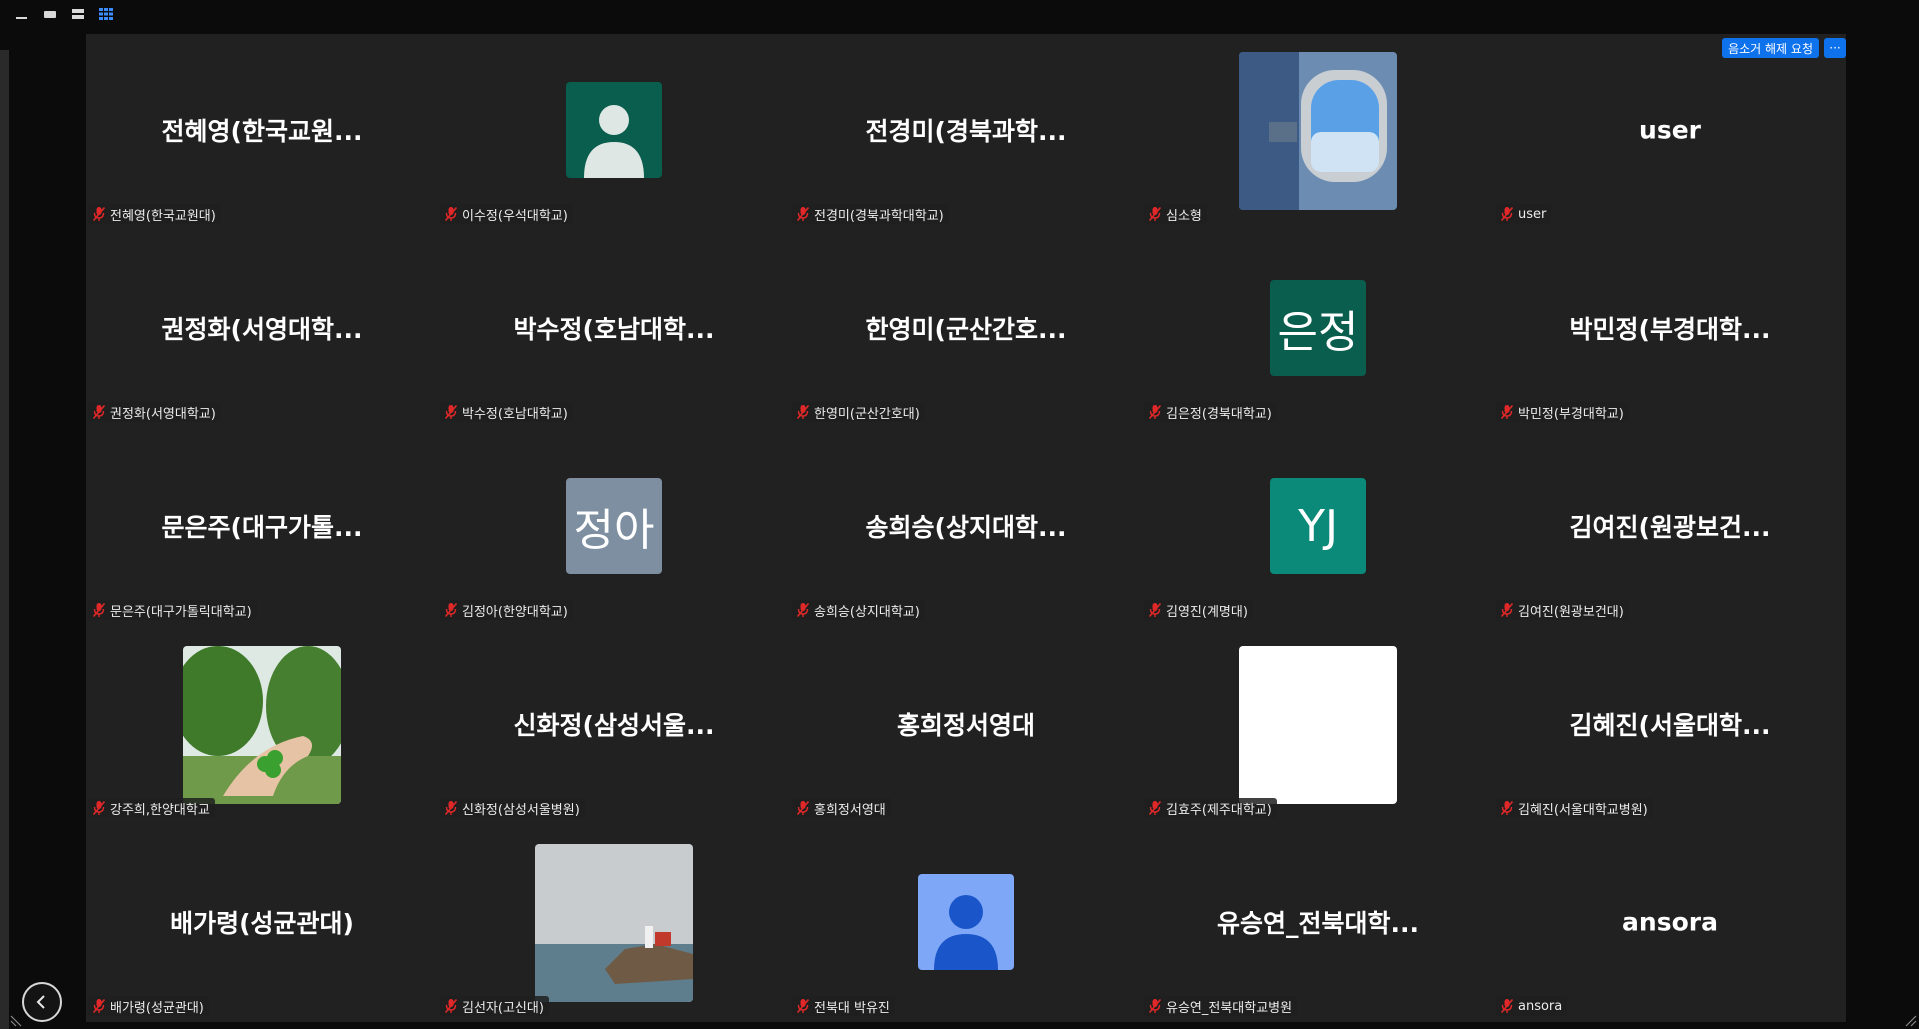 Image resolution: width=1919 pixels, height=1029 pixels. I want to click on participant-name-tag: 유승연_전북대학교병원, so click(1221, 1006).